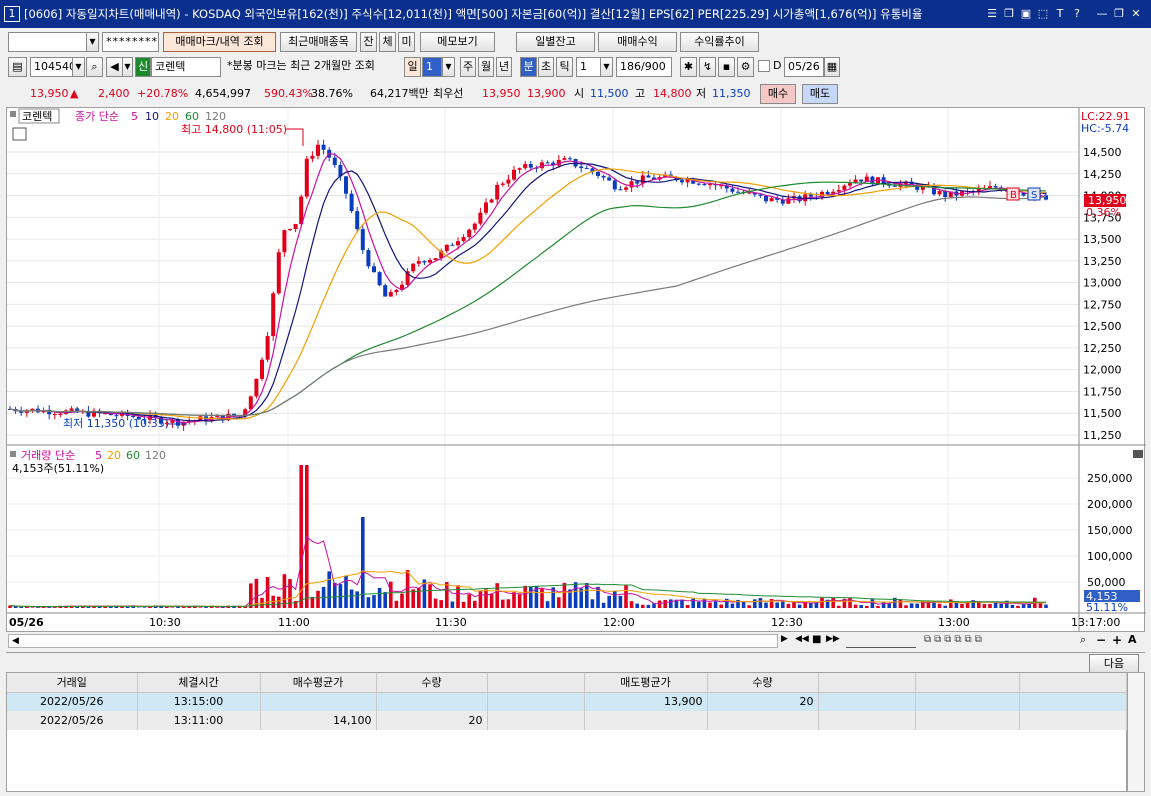 This screenshot has width=1151, height=796. I want to click on bar-count-field: 186/900, so click(644, 67).